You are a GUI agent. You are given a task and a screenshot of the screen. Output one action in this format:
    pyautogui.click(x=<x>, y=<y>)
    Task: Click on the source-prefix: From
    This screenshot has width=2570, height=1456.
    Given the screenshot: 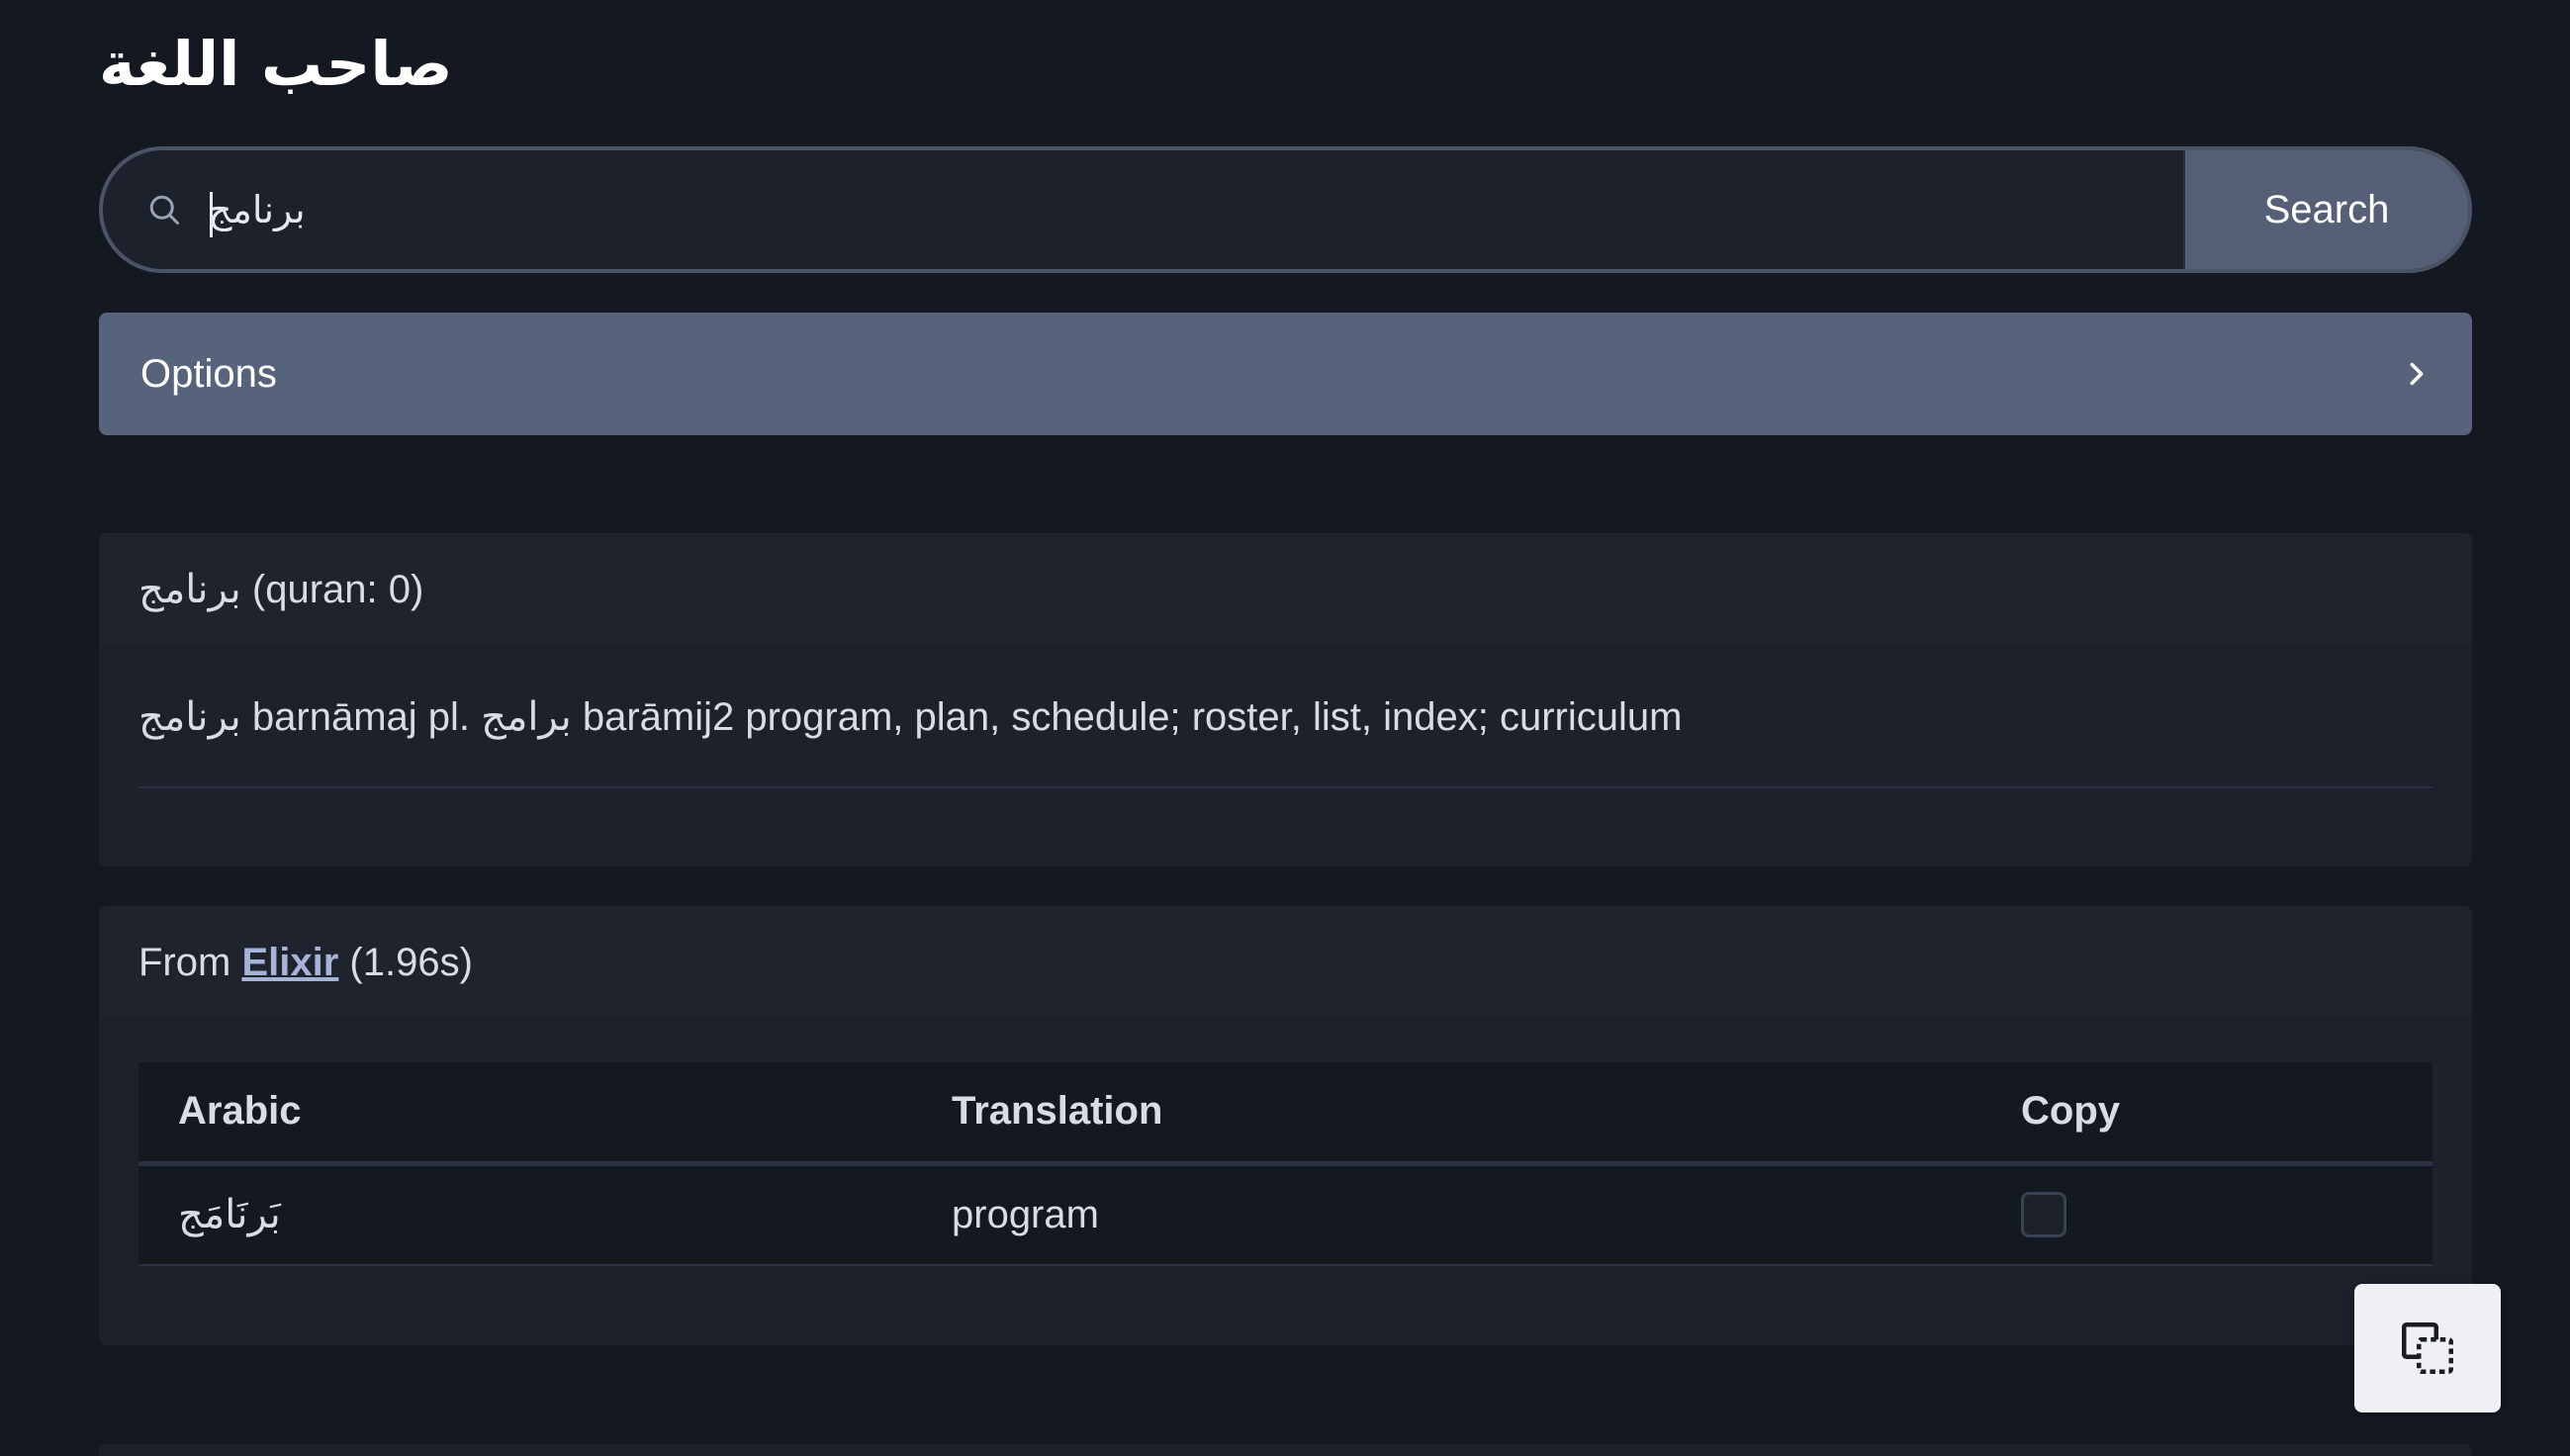 What is the action you would take?
    pyautogui.click(x=184, y=962)
    